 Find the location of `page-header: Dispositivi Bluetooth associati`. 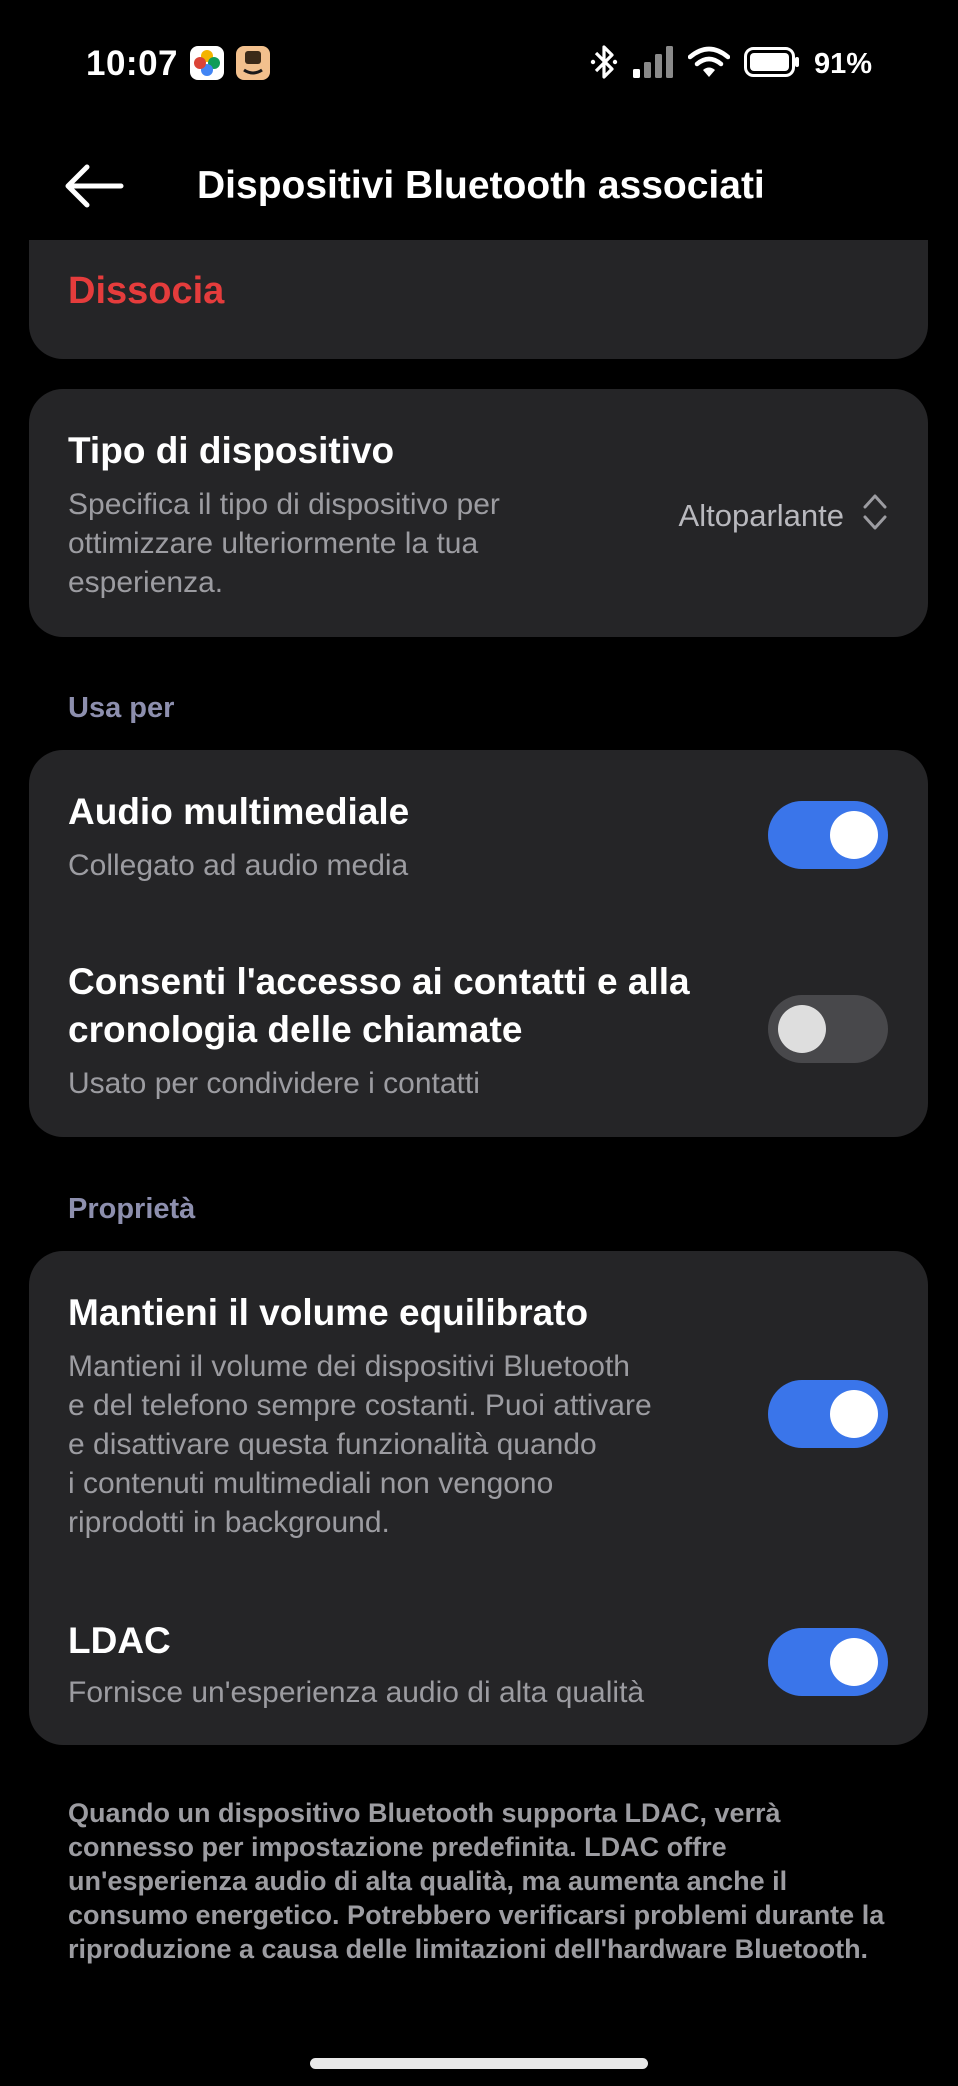

page-header: Dispositivi Bluetooth associati is located at coordinates (479, 188).